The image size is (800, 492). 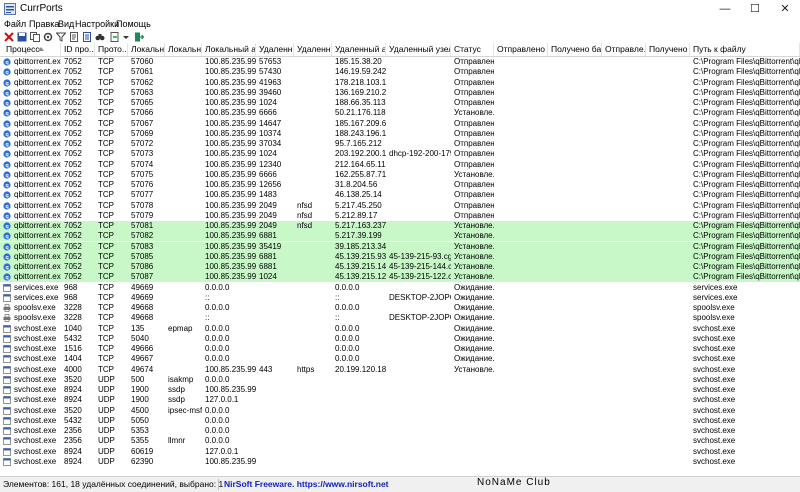 I want to click on table-cell: 7052, so click(x=73, y=154).